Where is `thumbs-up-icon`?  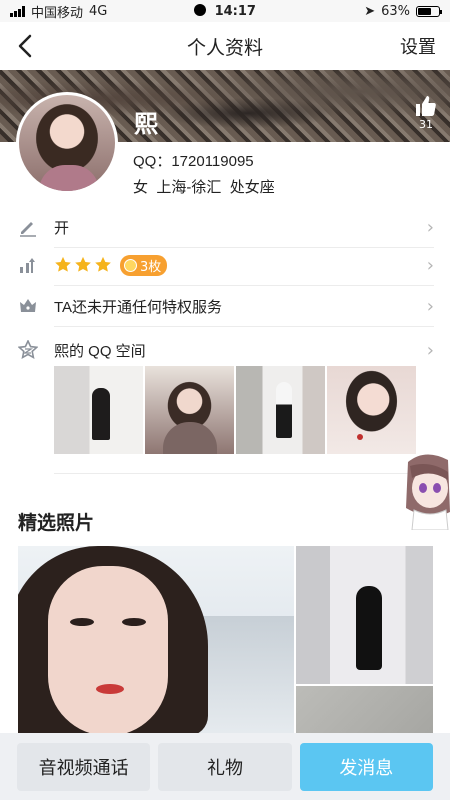
thumbs-up-icon is located at coordinates (426, 106).